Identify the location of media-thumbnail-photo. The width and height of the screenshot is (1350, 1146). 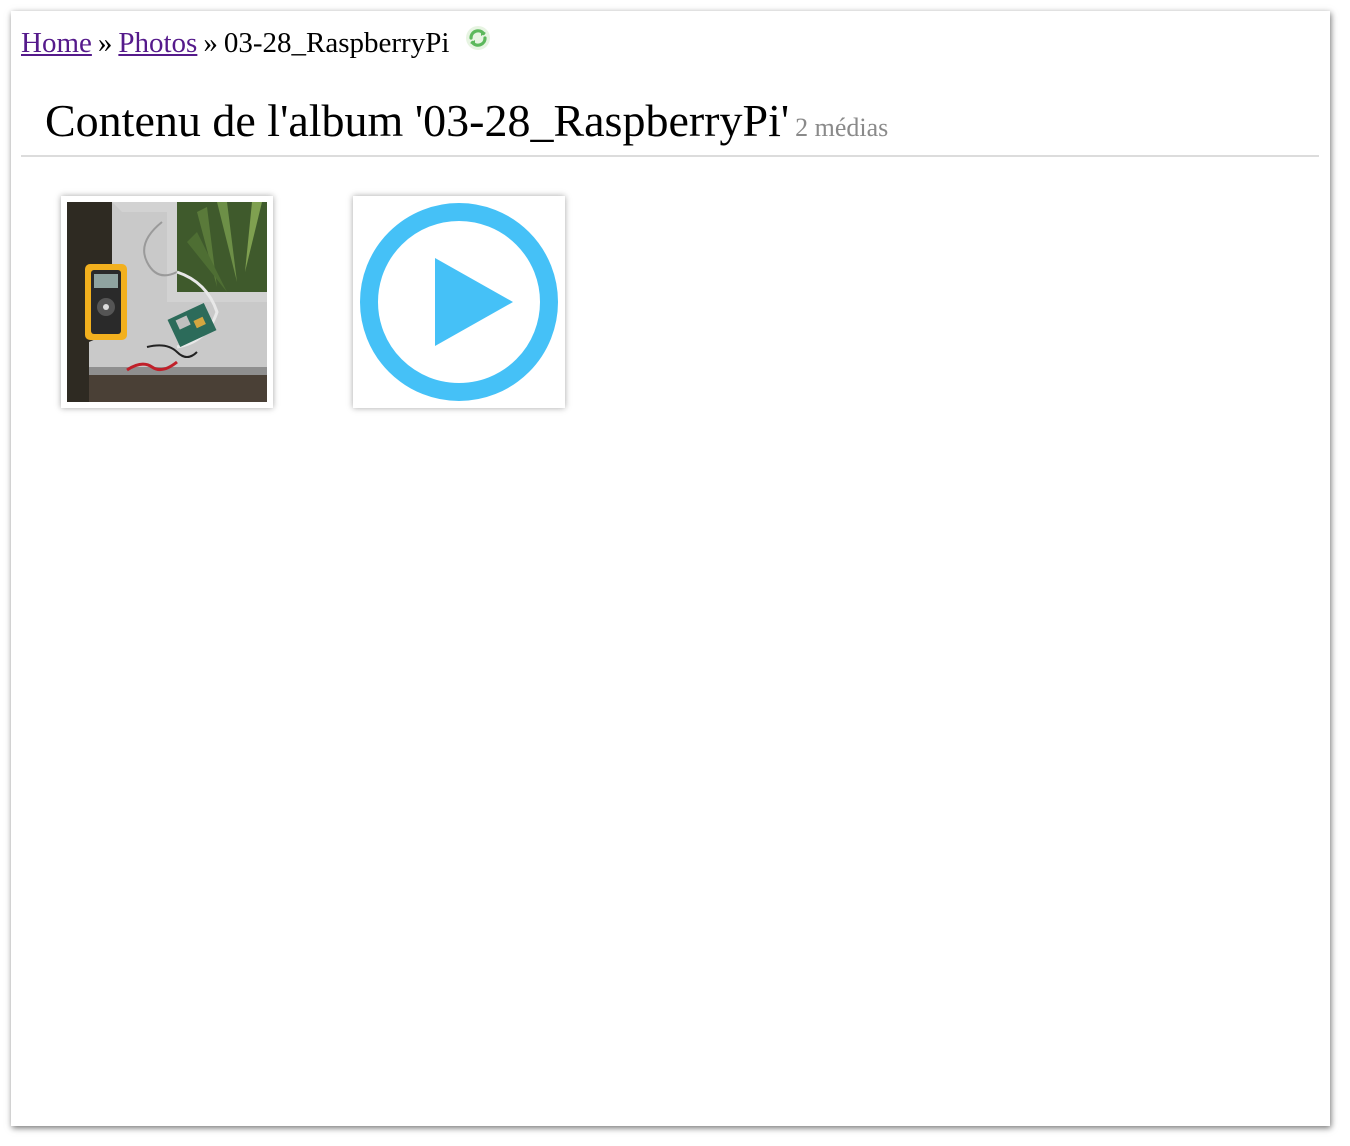
(167, 302).